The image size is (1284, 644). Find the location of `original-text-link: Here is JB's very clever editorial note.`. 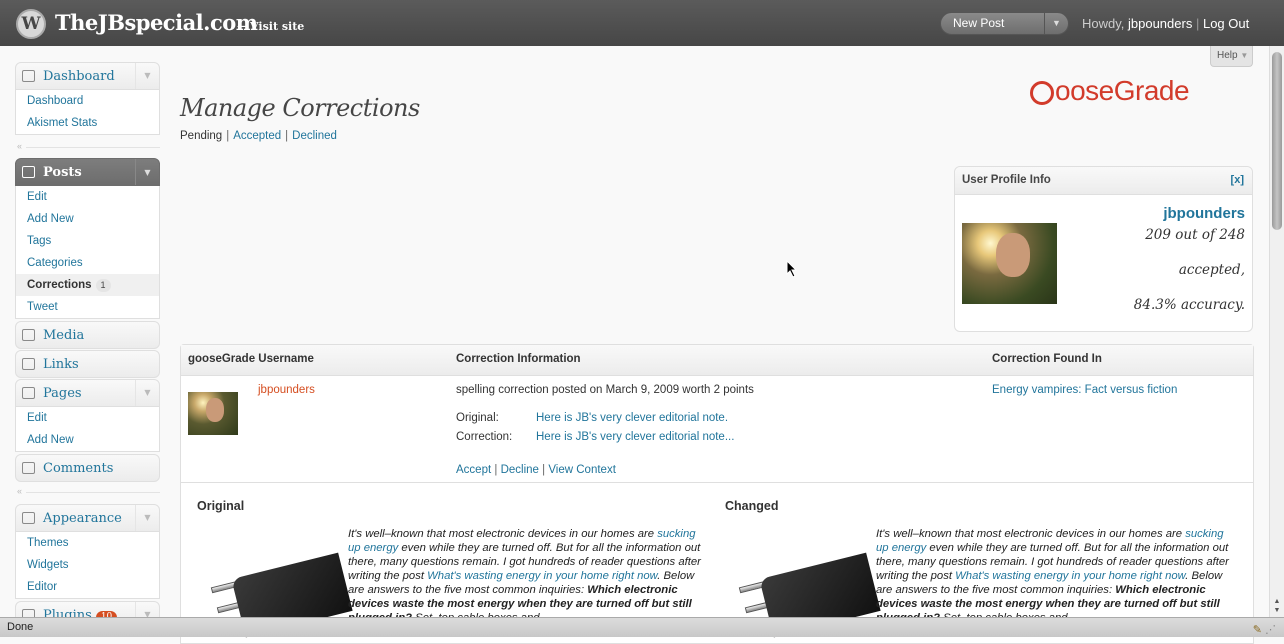

original-text-link: Here is JB's very clever editorial note. is located at coordinates (632, 418).